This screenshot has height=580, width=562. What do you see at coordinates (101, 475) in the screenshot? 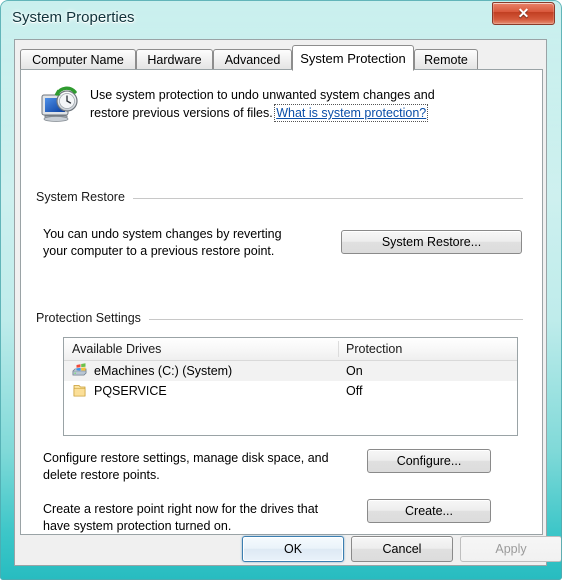
I see `configure-desc-line-2: delete restore points.` at bounding box center [101, 475].